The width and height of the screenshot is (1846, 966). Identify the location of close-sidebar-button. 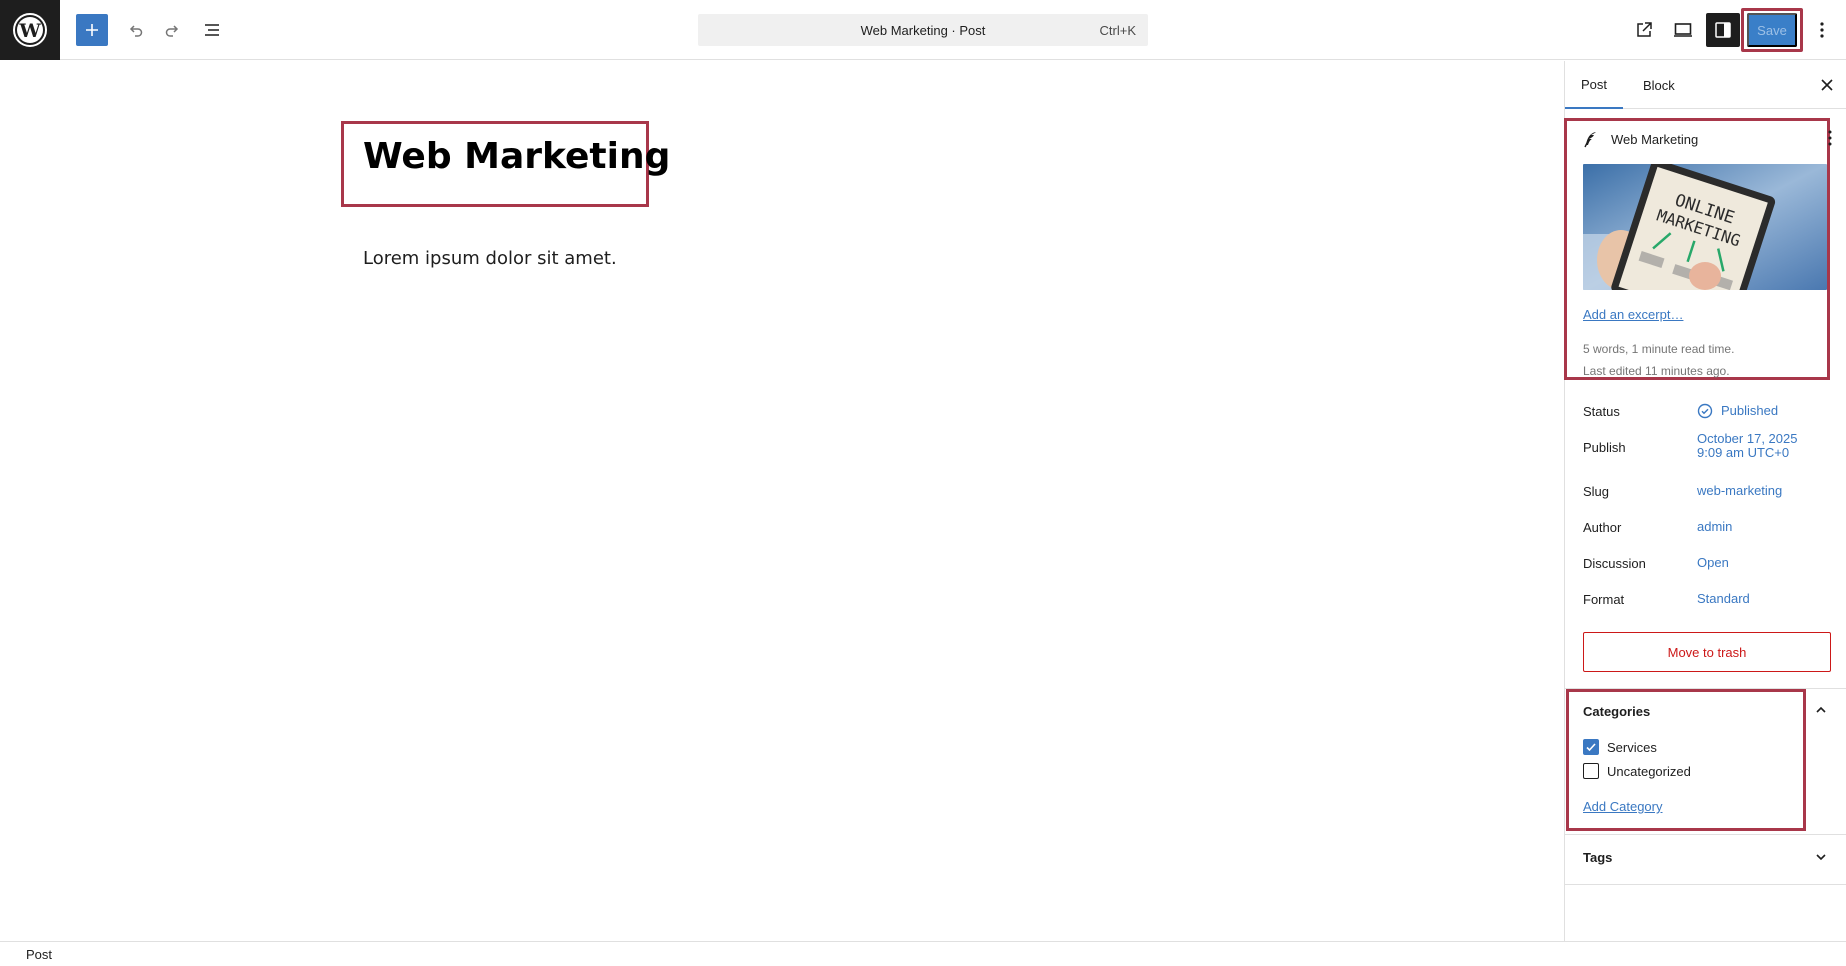
(1827, 85).